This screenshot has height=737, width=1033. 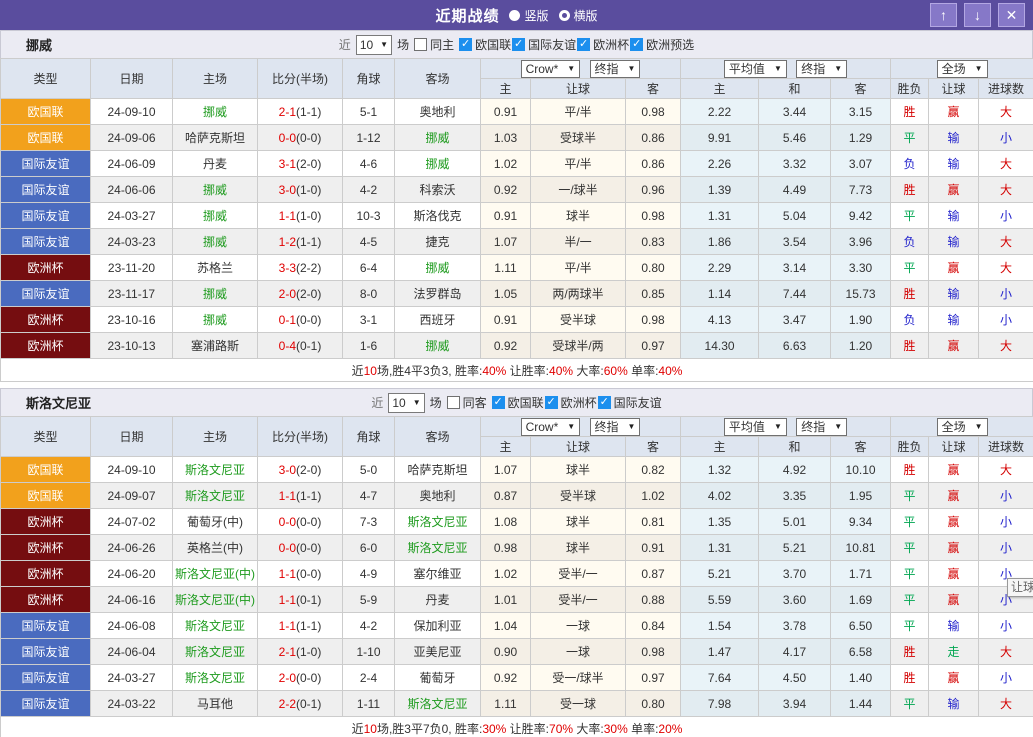 What do you see at coordinates (943, 15) in the screenshot?
I see `move-up-button: ↑` at bounding box center [943, 15].